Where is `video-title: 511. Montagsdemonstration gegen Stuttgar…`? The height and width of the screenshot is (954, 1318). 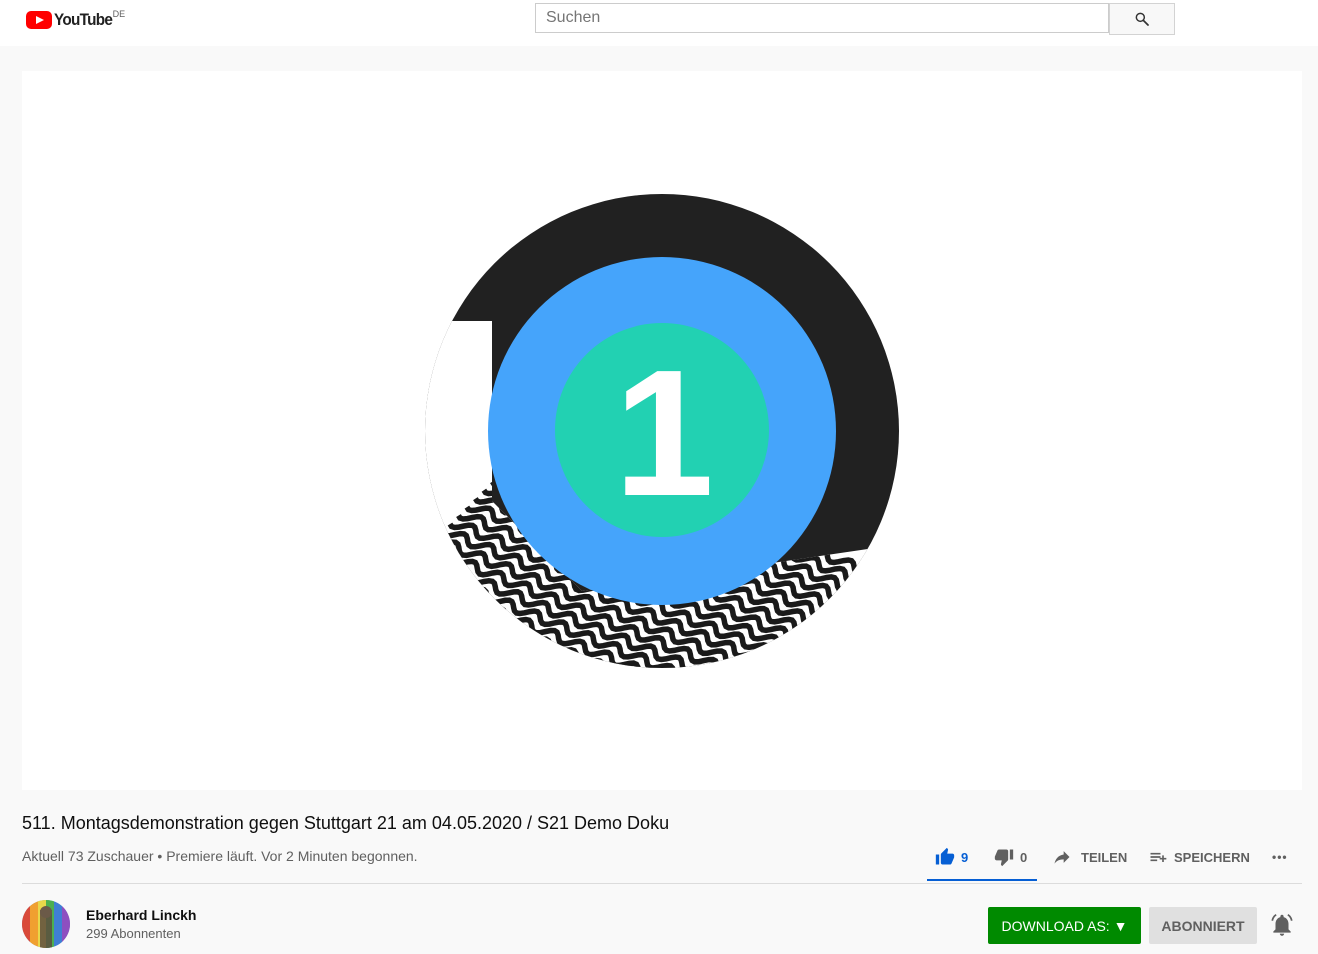 video-title: 511. Montagsdemonstration gegen Stuttgar… is located at coordinates (346, 823).